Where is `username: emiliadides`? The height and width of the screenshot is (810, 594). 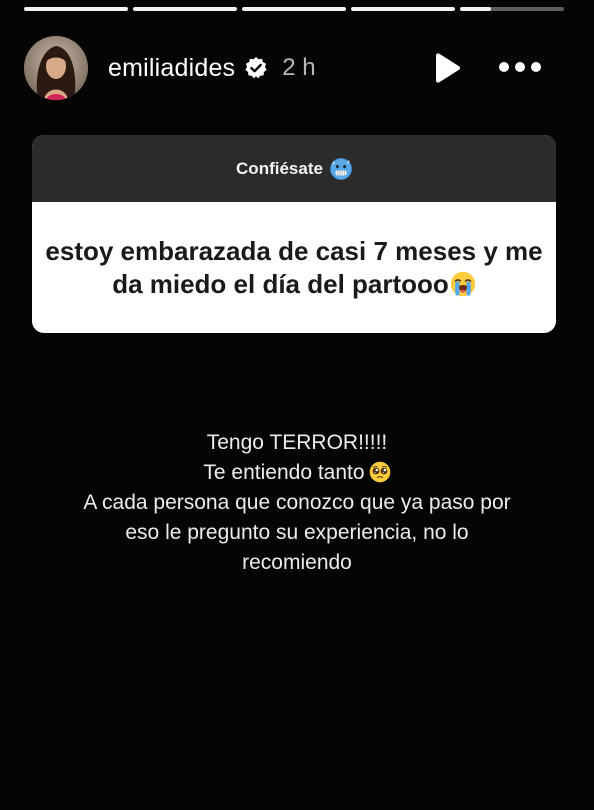
username: emiliadides is located at coordinates (171, 68).